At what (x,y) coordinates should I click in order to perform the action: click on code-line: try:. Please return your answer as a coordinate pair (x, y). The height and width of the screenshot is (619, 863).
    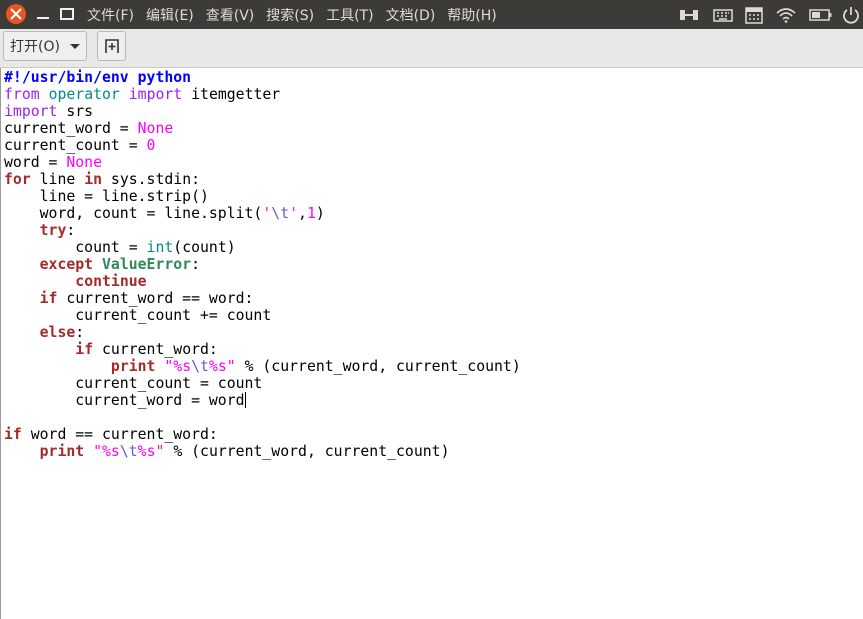
    Looking at the image, I should click on (57, 230).